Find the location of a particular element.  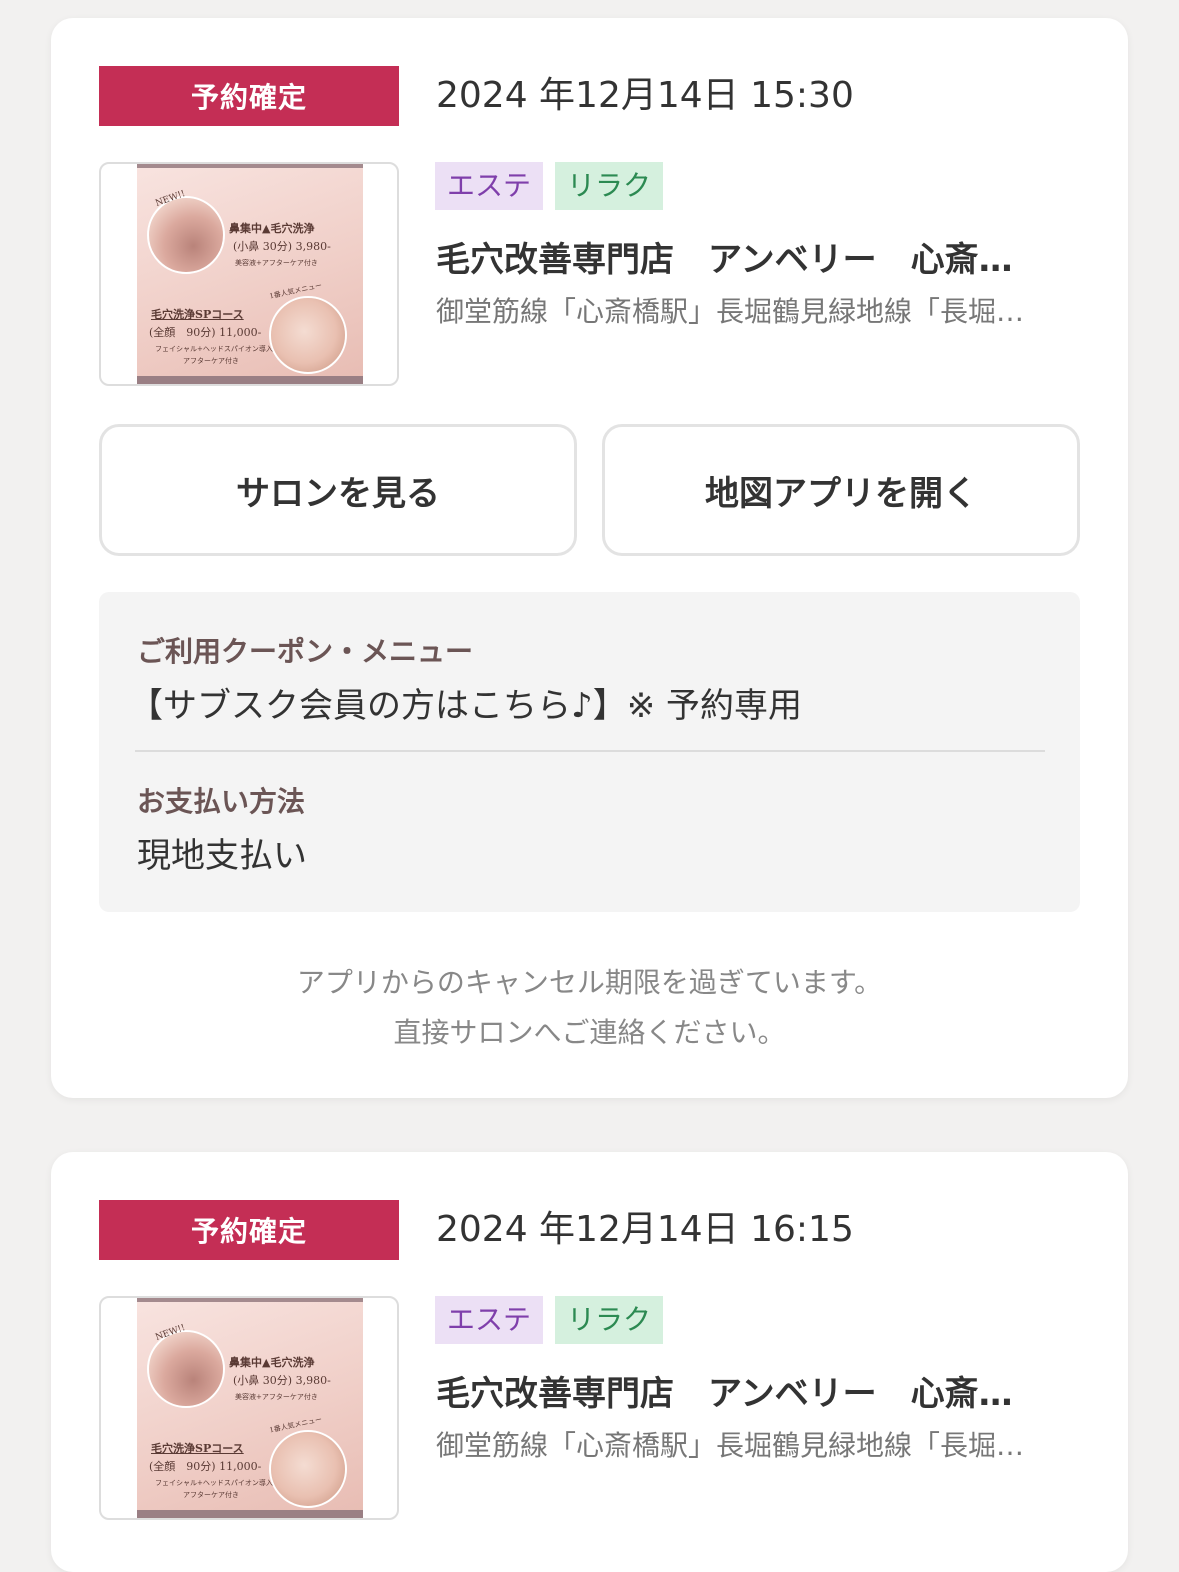

view-salon-button: サロンを見る is located at coordinates (338, 490).